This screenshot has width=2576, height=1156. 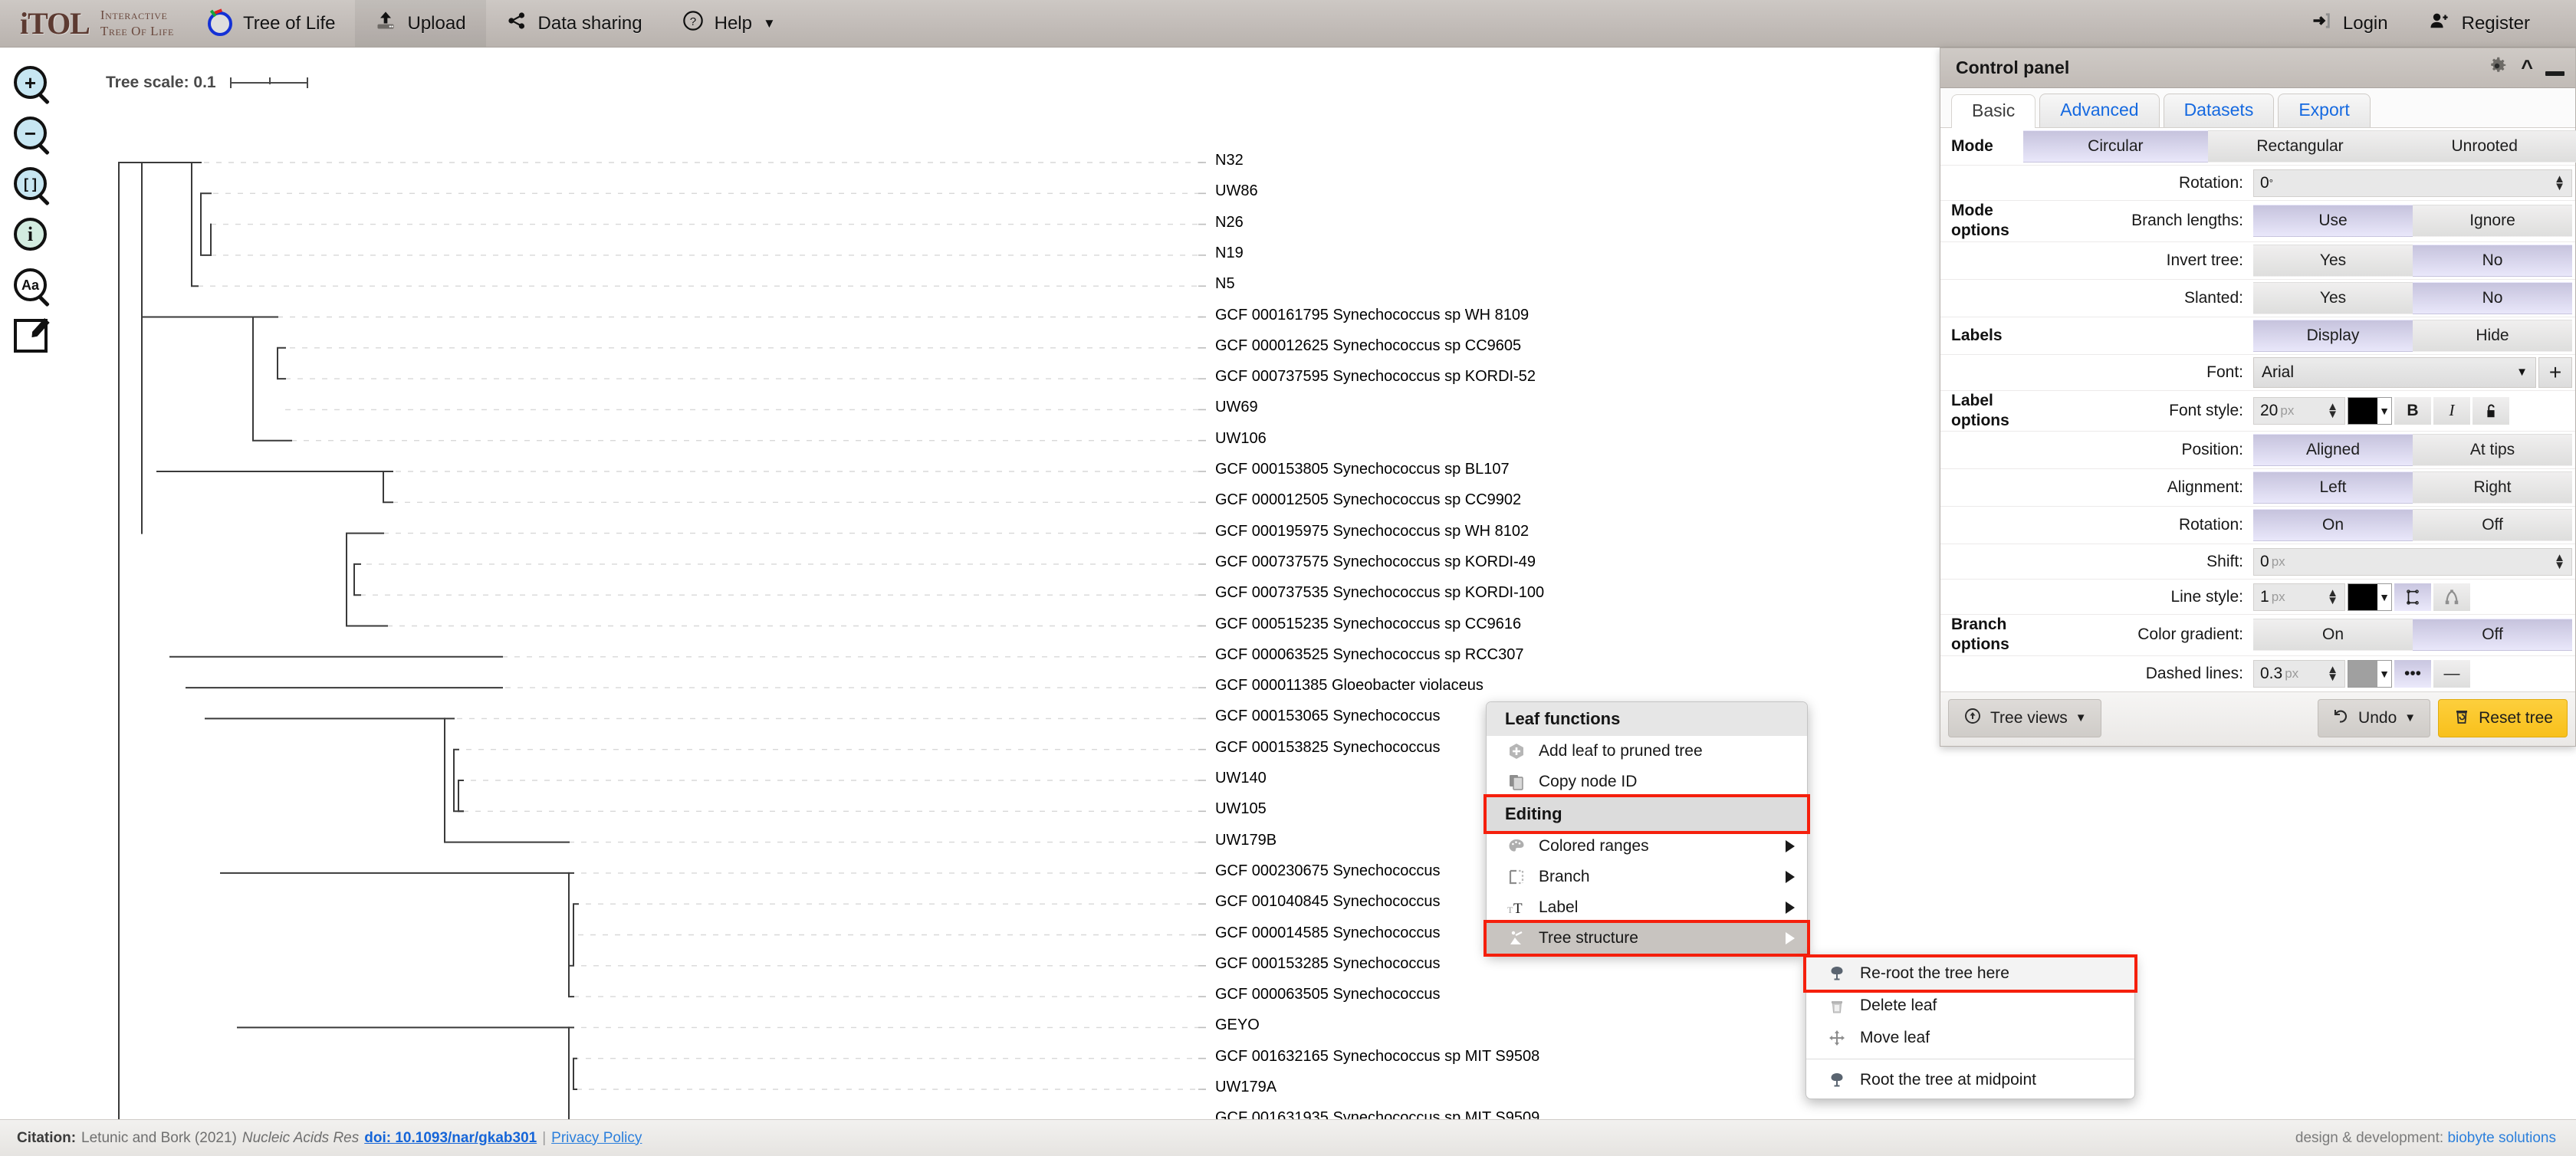 I want to click on gear-icon, so click(x=2498, y=67).